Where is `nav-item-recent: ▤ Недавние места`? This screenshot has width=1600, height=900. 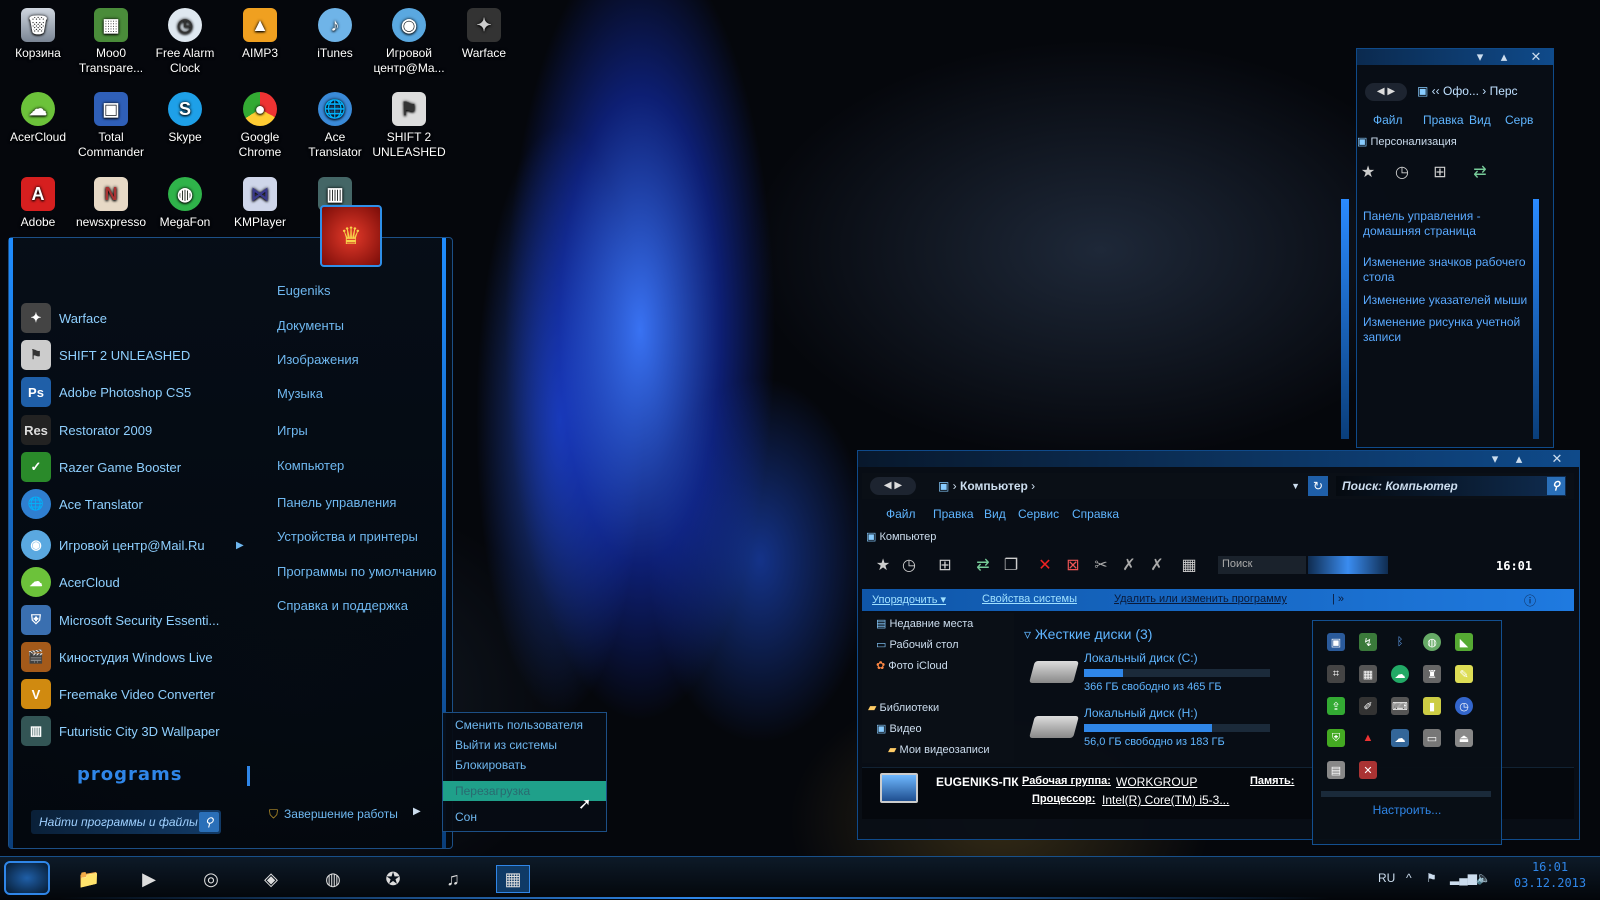 nav-item-recent: ▤ Недавние места is located at coordinates (924, 623).